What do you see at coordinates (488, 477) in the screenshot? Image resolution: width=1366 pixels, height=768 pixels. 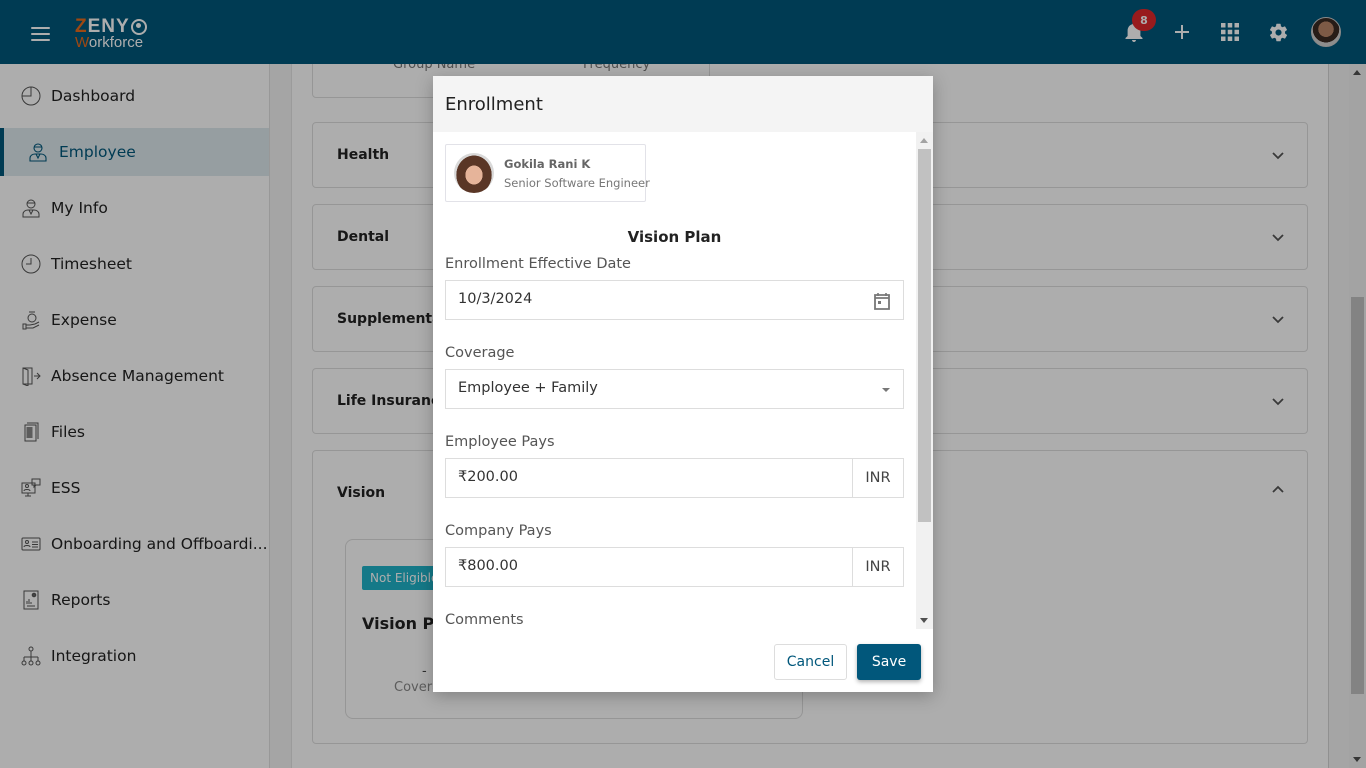 I see `employee-pays-value: ₹200.00` at bounding box center [488, 477].